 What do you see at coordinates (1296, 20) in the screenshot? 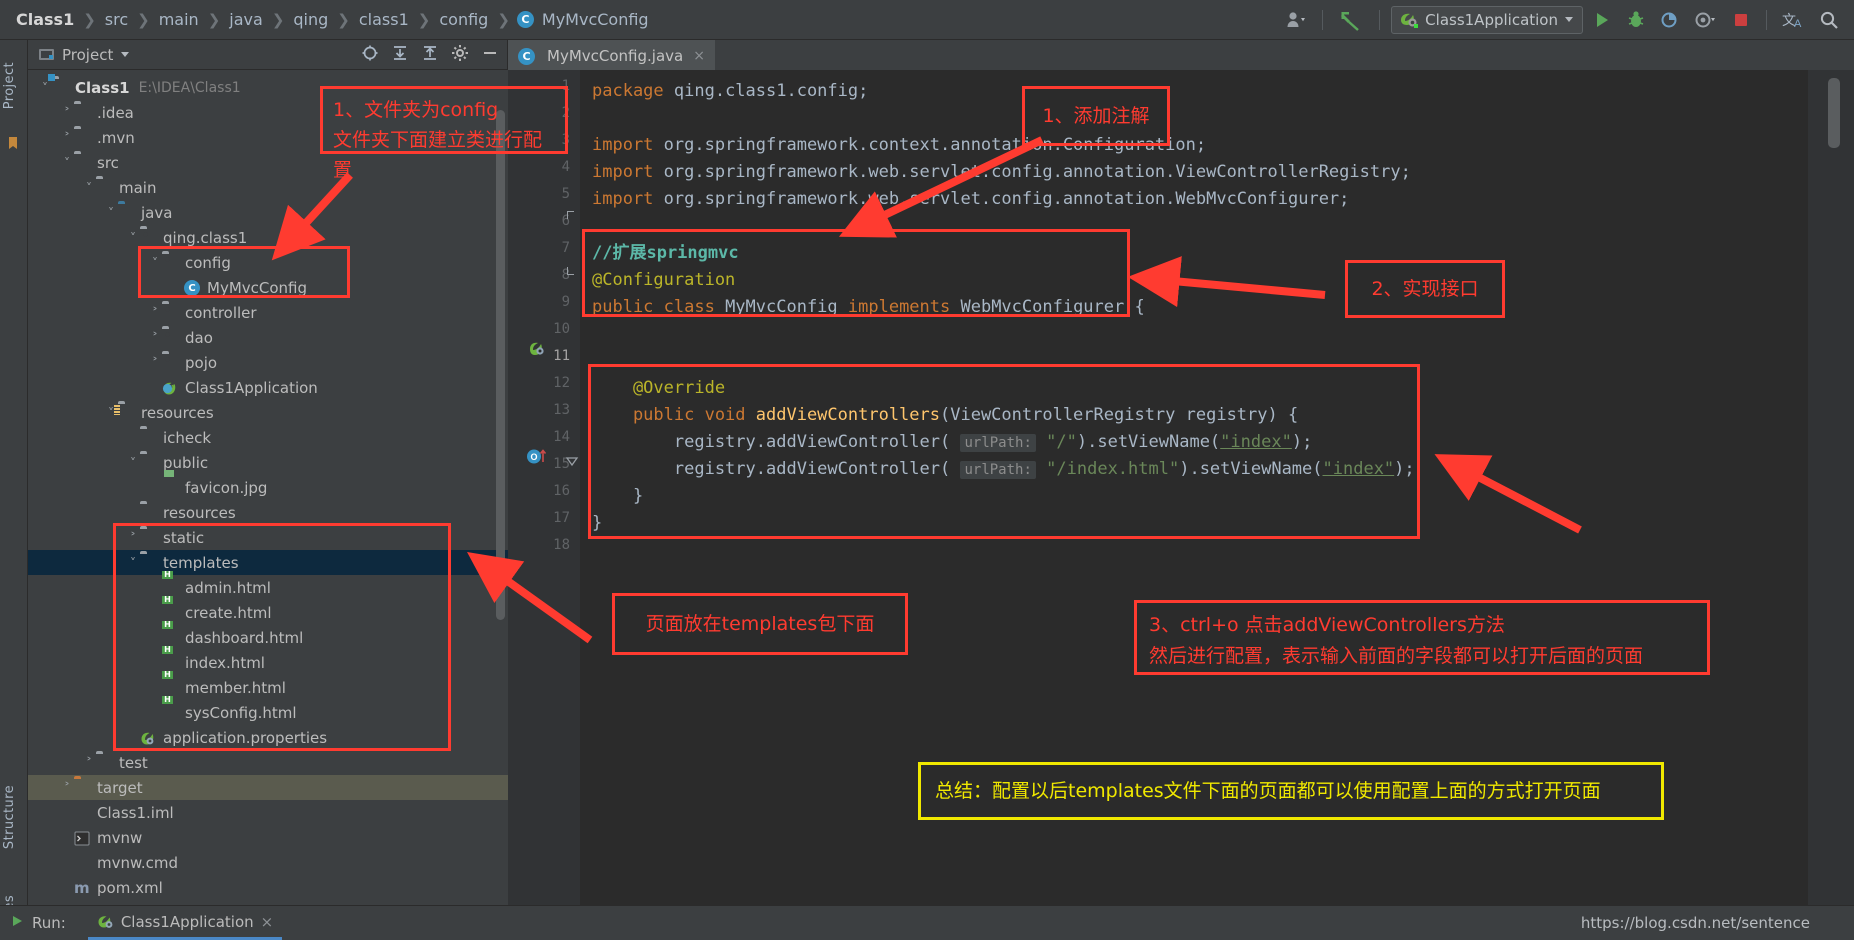
I see `account-icon` at bounding box center [1296, 20].